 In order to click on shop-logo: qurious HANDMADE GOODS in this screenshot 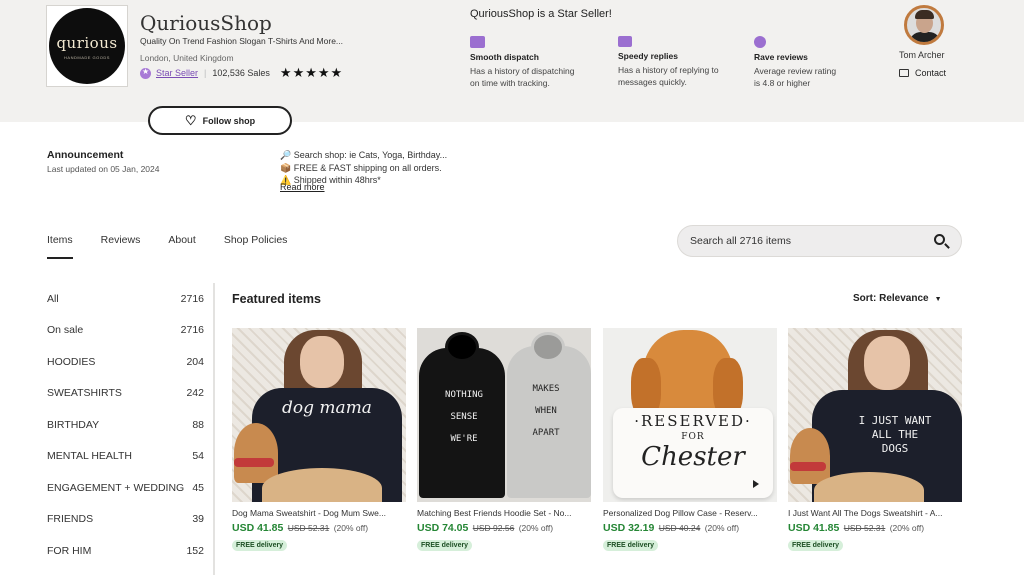, I will do `click(87, 46)`.